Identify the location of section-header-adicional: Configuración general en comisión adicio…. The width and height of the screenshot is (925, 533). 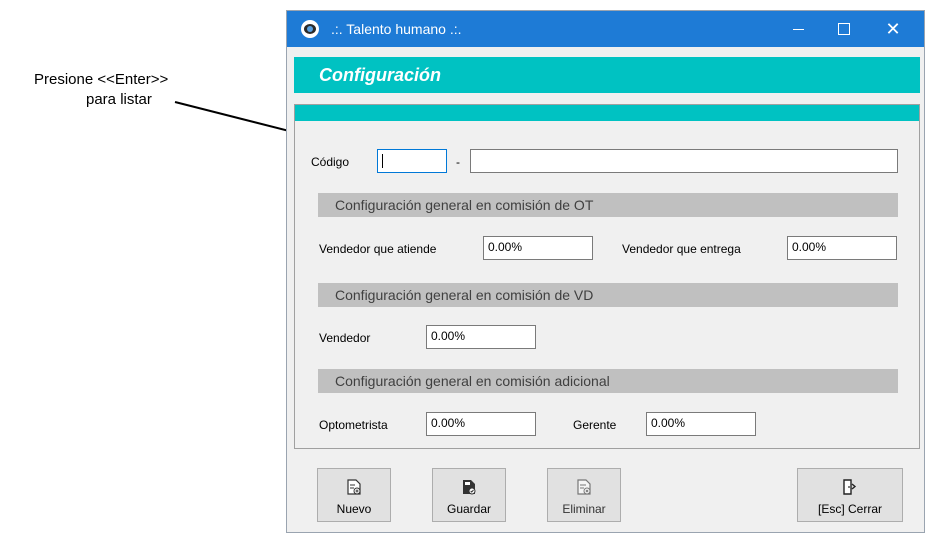
(608, 381).